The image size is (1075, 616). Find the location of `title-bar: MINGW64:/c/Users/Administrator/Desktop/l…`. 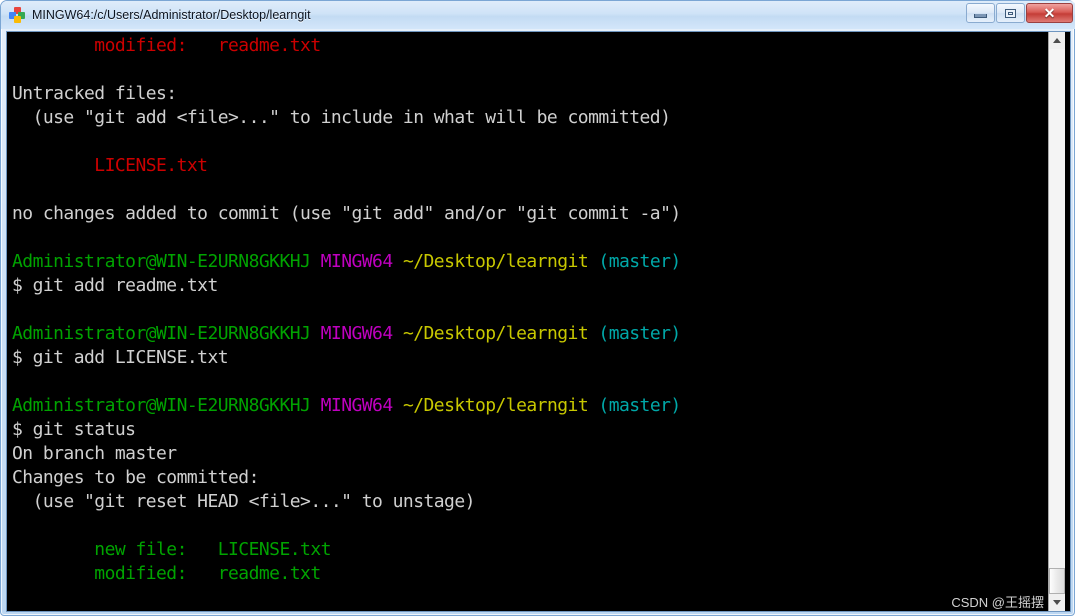

title-bar: MINGW64:/c/Users/Administrator/Desktop/l… is located at coordinates (538, 15).